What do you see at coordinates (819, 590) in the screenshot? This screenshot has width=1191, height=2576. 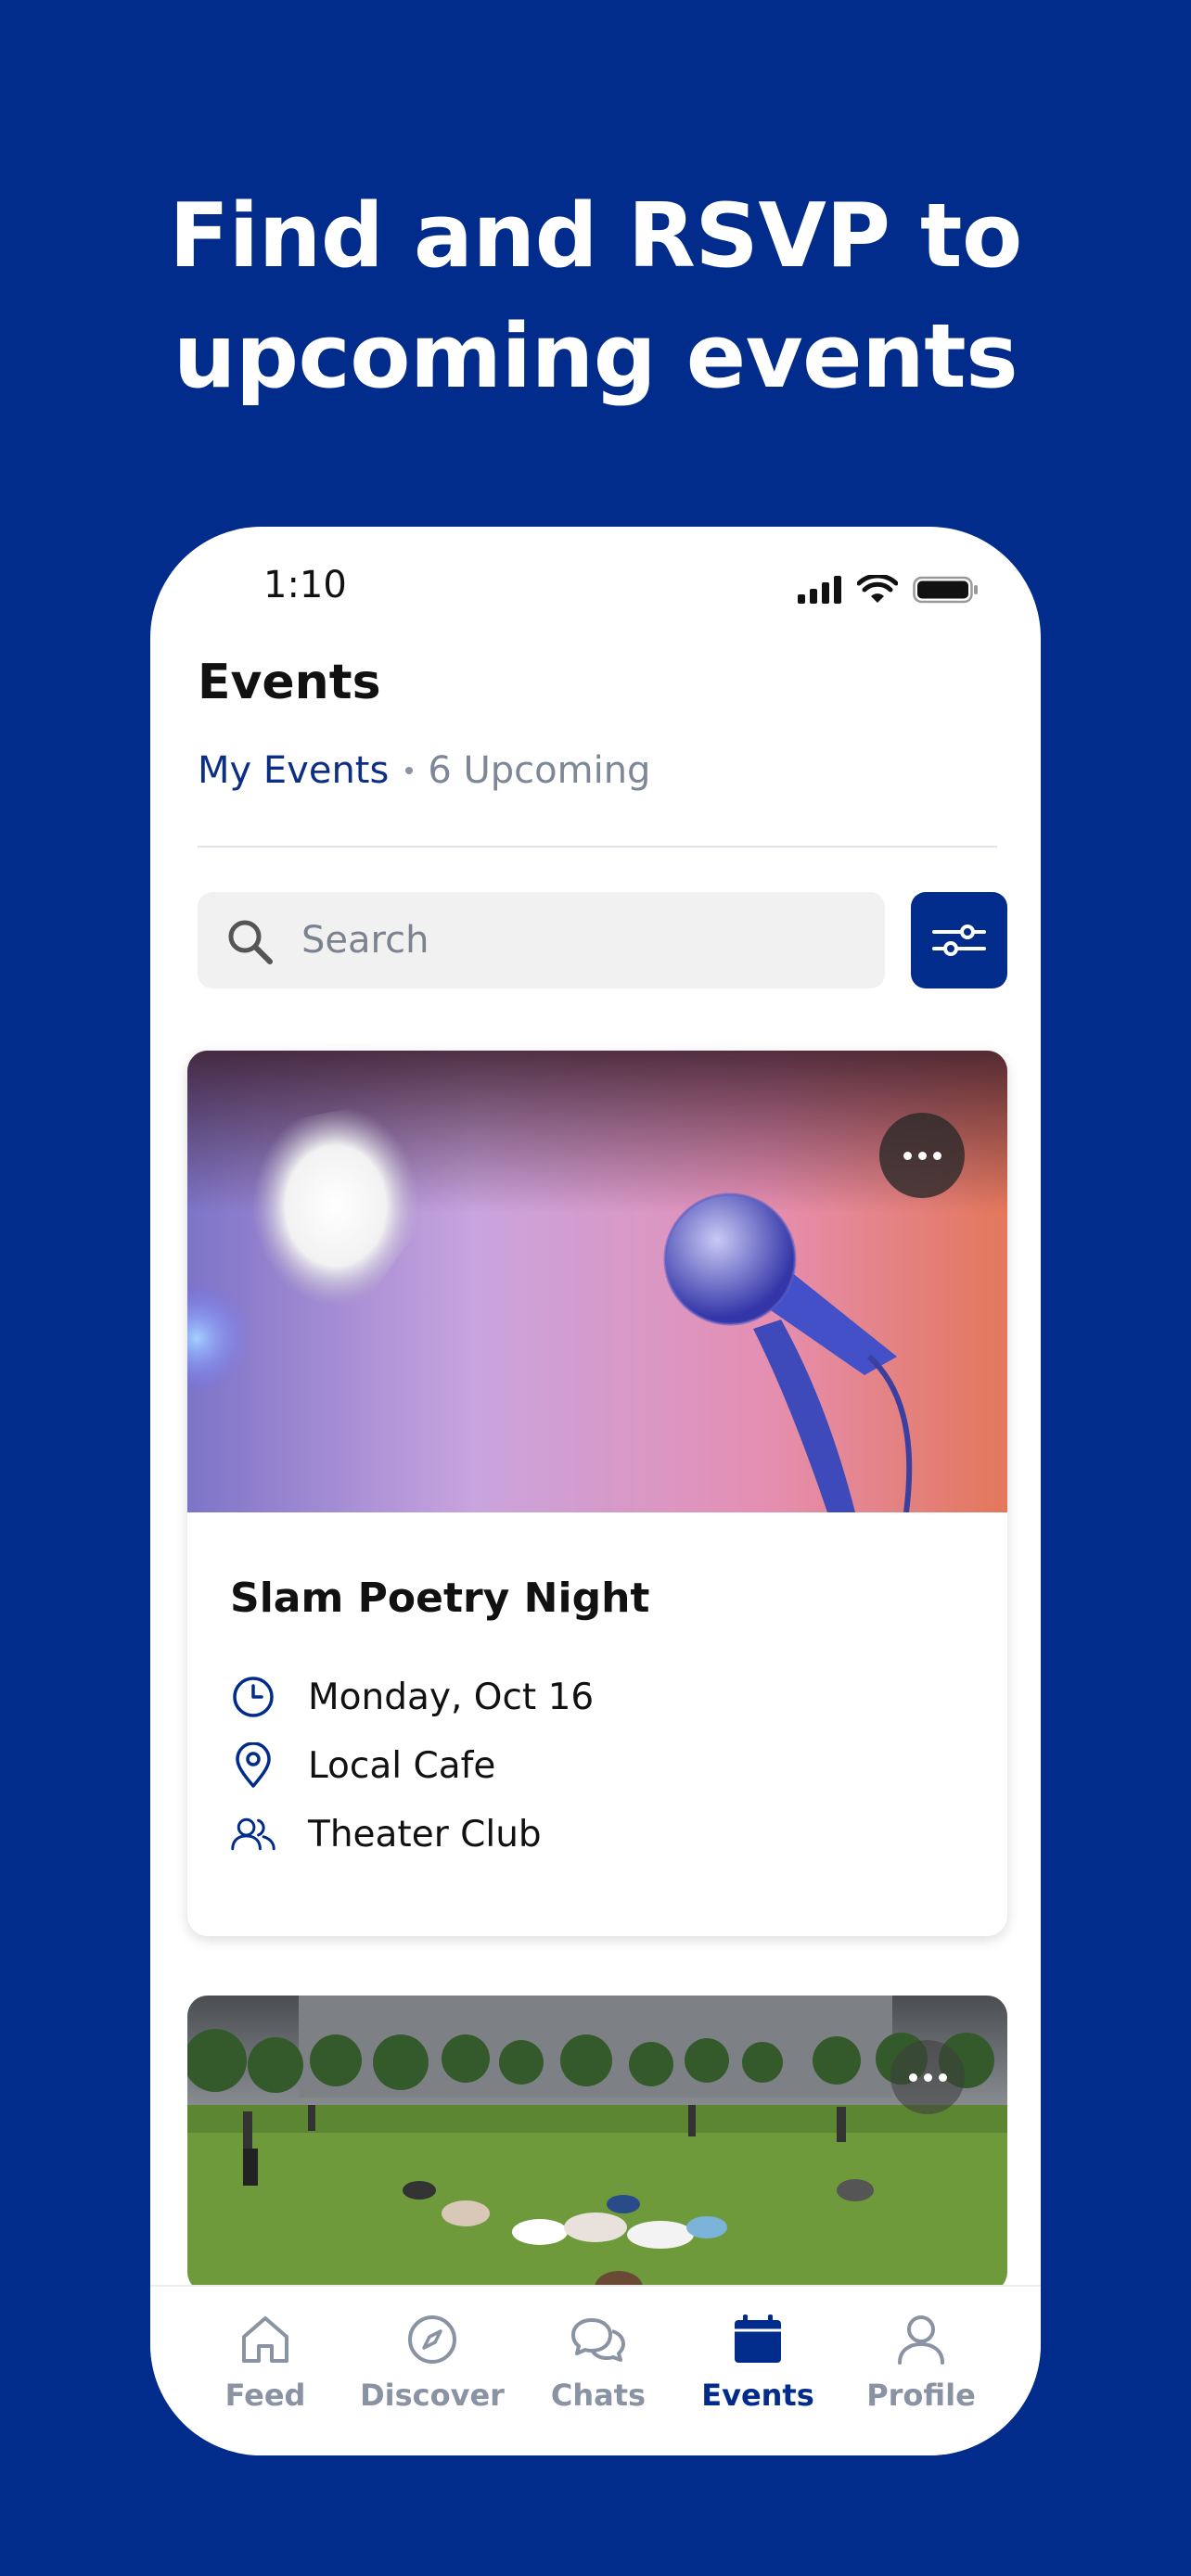 I see `cellular-signal-icon` at bounding box center [819, 590].